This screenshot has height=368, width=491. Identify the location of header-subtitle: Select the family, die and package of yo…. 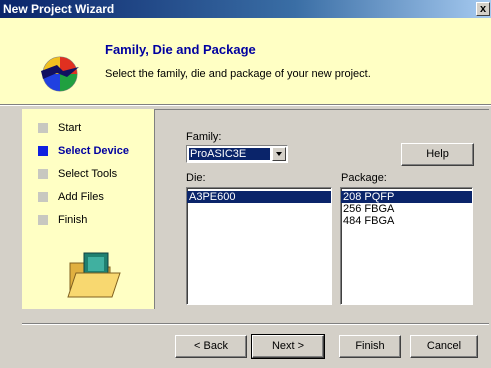
(238, 74).